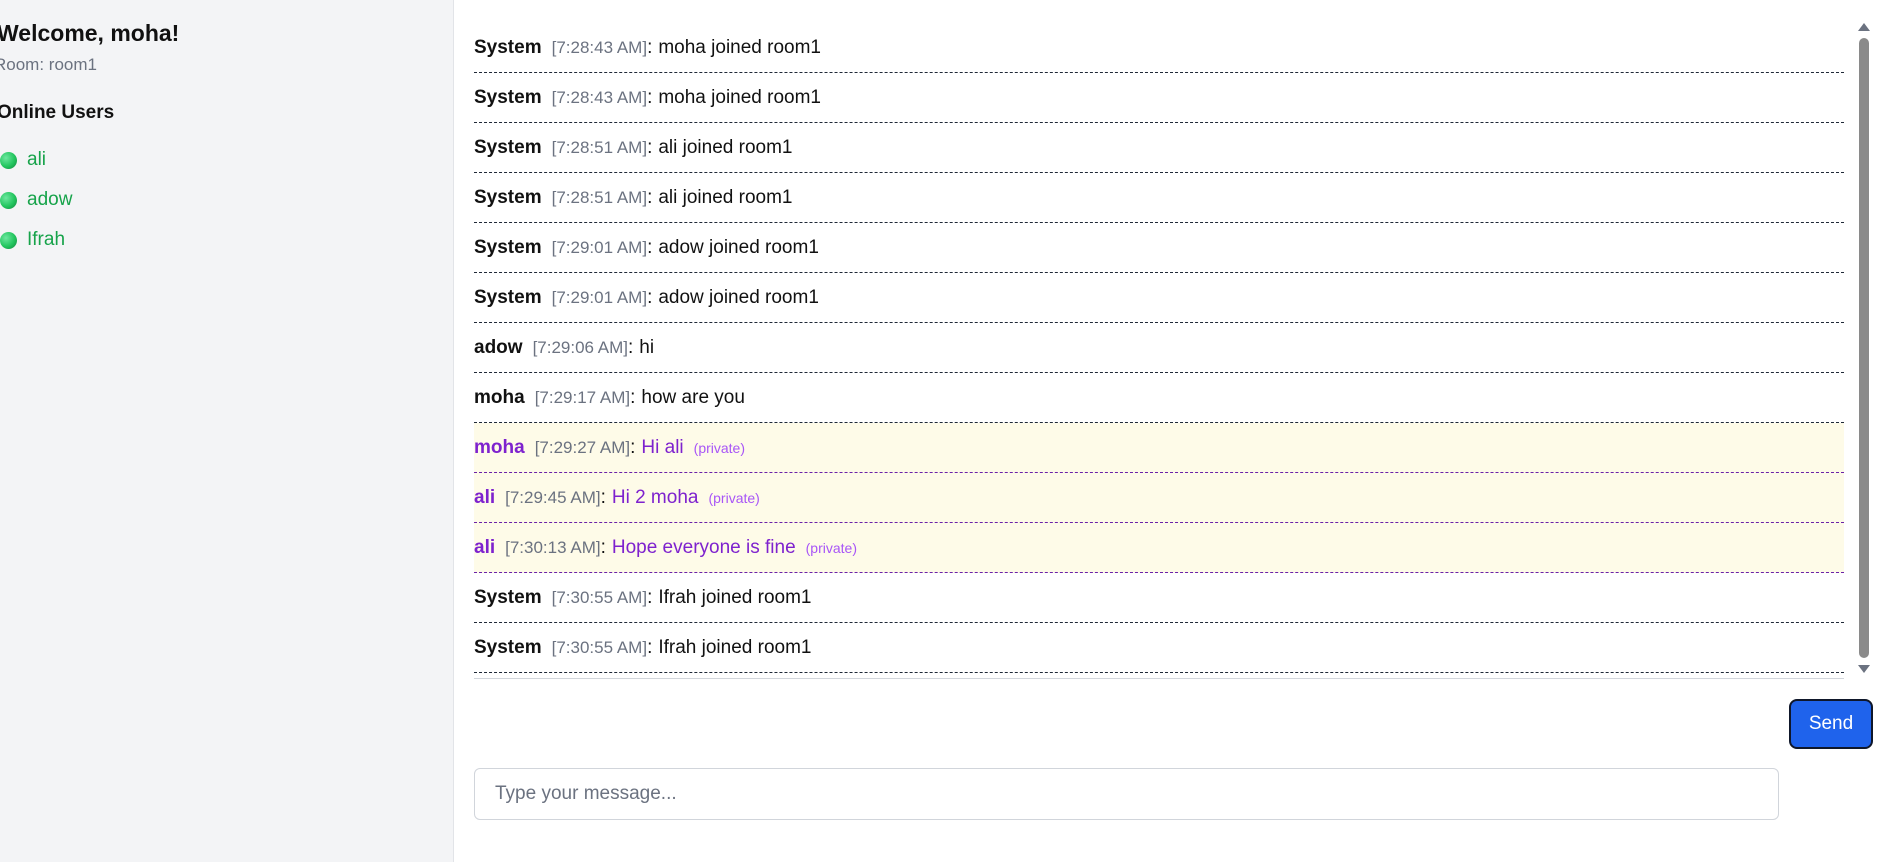  What do you see at coordinates (580, 347) in the screenshot?
I see `message-timestamp: [7:29:06 AM]` at bounding box center [580, 347].